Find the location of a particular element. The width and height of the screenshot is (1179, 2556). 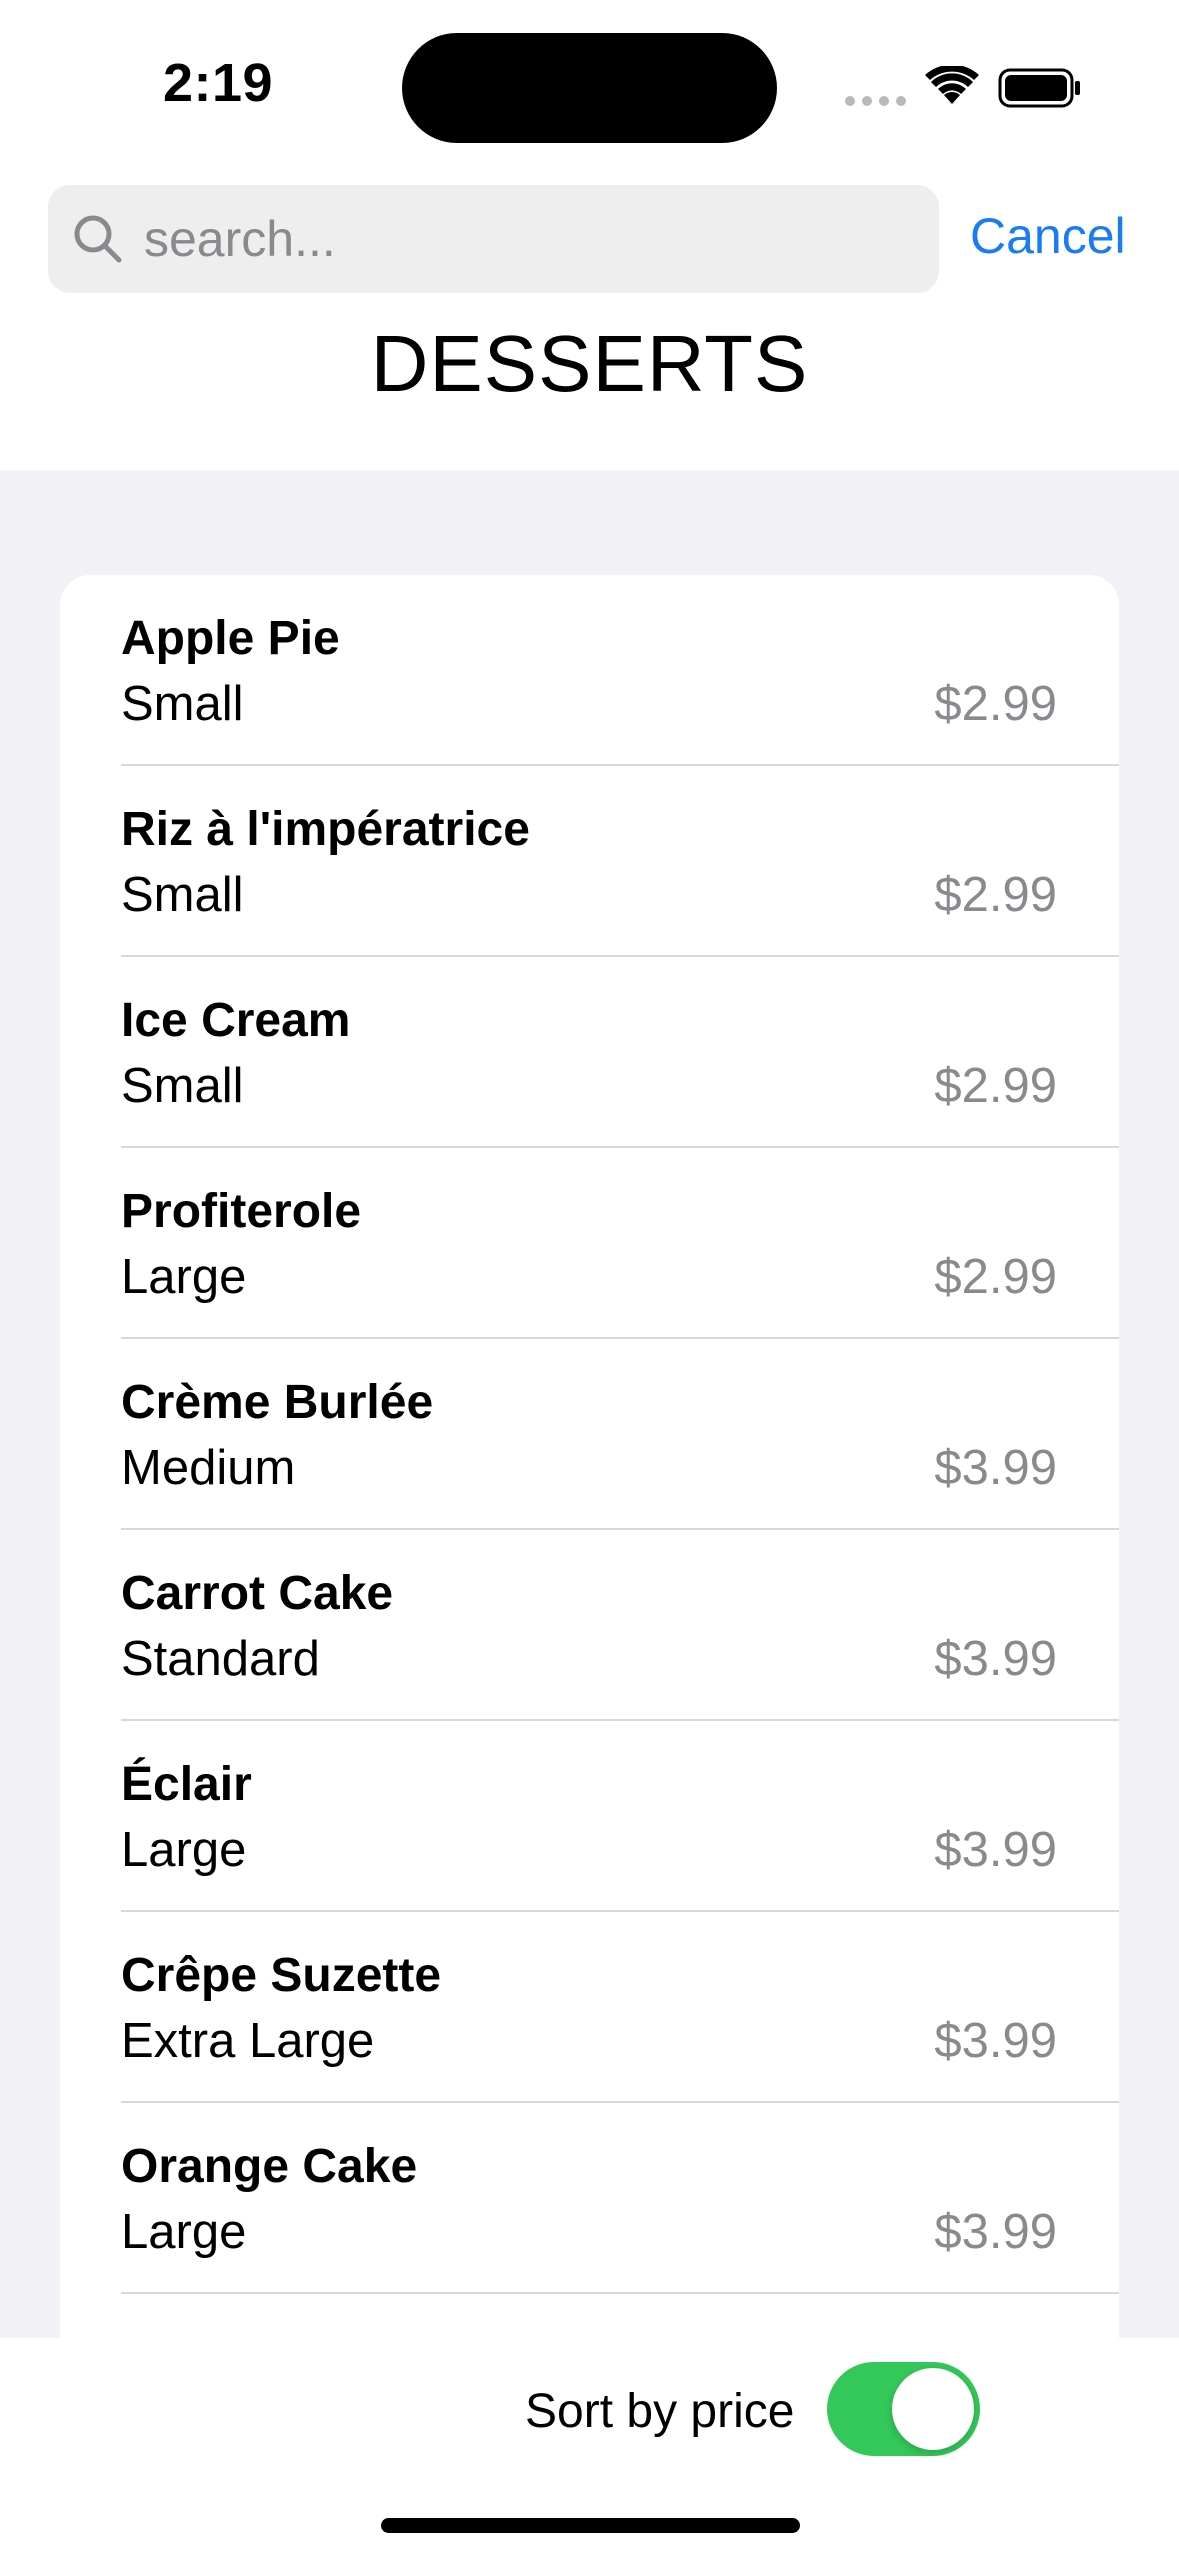

item-name: Apple Pie is located at coordinates (230, 638).